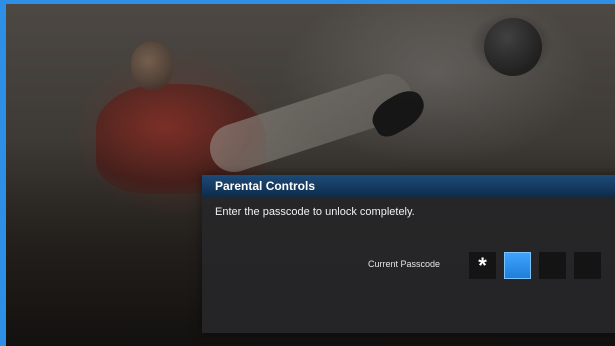 This screenshot has width=615, height=346. I want to click on dialog-title: Parental Controls, so click(265, 186).